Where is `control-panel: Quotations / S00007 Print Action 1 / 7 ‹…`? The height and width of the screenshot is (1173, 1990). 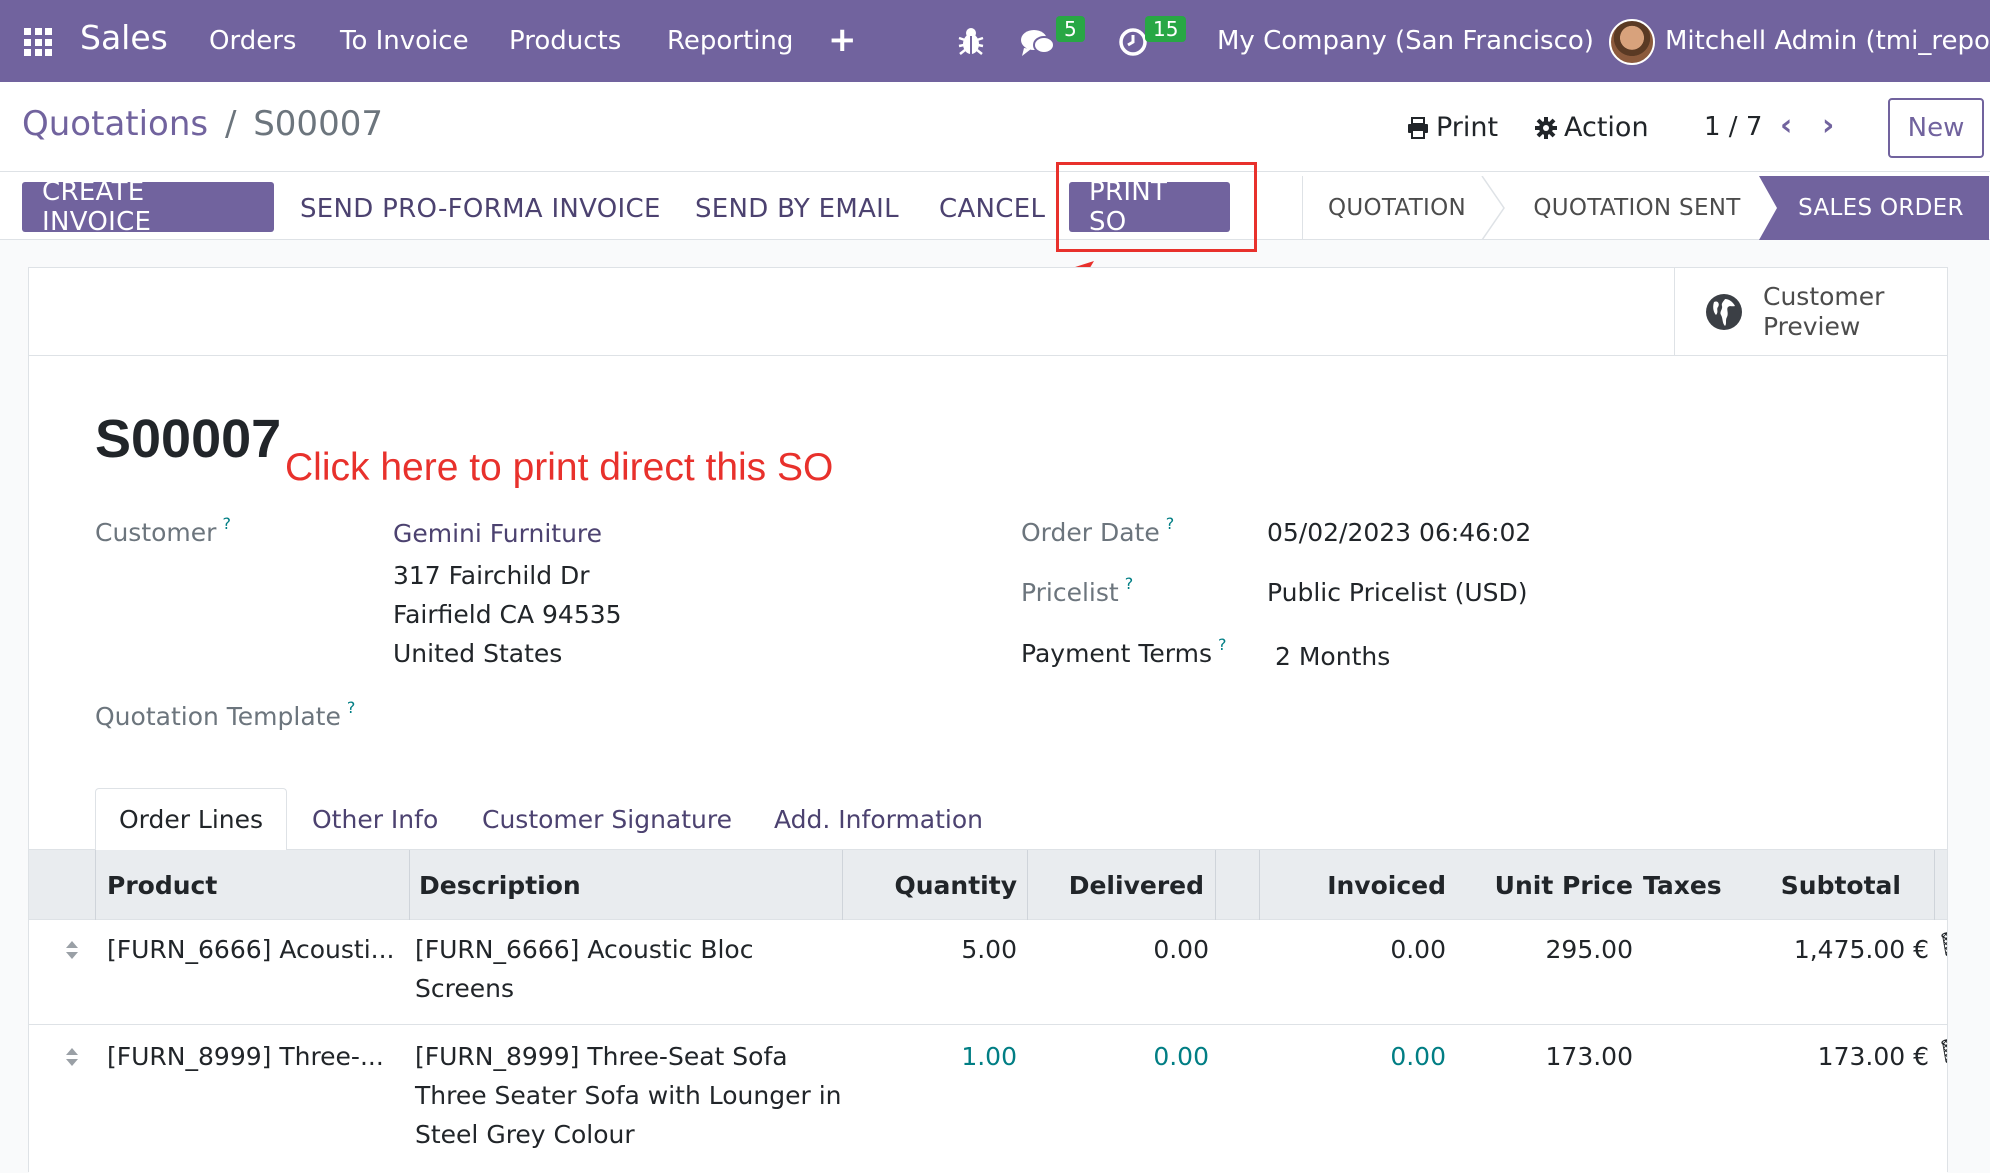
control-panel: Quotations / S00007 Print Action 1 / 7 ‹… is located at coordinates (995, 127).